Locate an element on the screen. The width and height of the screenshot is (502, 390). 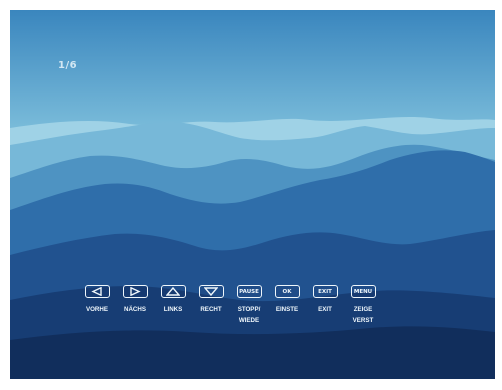
rotate-right-button-group: RECHT is located at coordinates (211, 305).